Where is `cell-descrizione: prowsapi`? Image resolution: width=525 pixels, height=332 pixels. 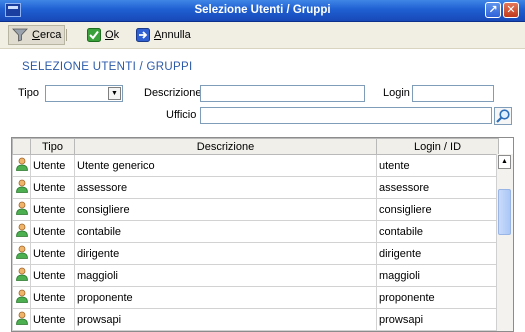 cell-descrizione: prowsapi is located at coordinates (225, 319).